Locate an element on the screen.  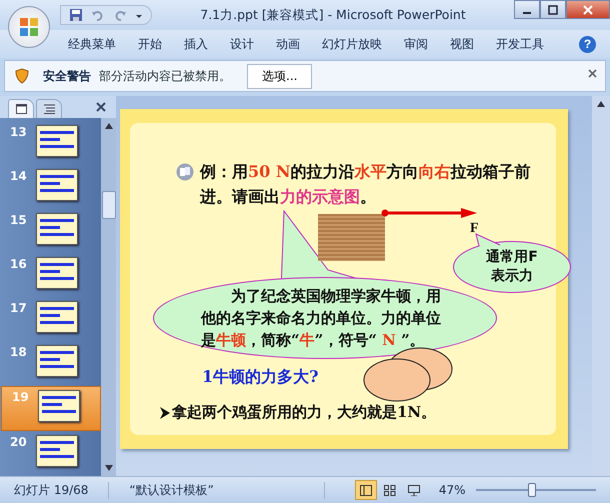
theme-name: “默认设计模板” is located at coordinates (227, 490).